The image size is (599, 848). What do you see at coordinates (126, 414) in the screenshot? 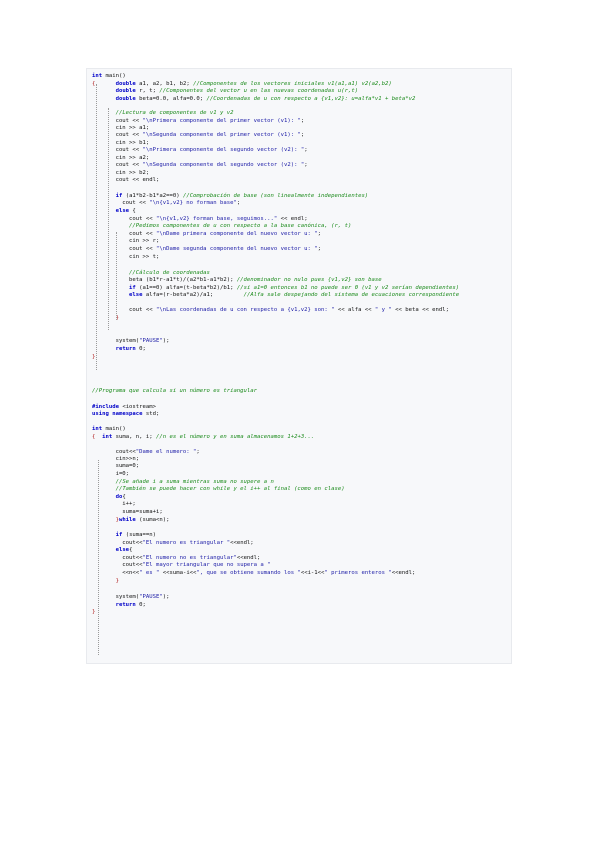
I see `code-line: using namespace std;` at bounding box center [126, 414].